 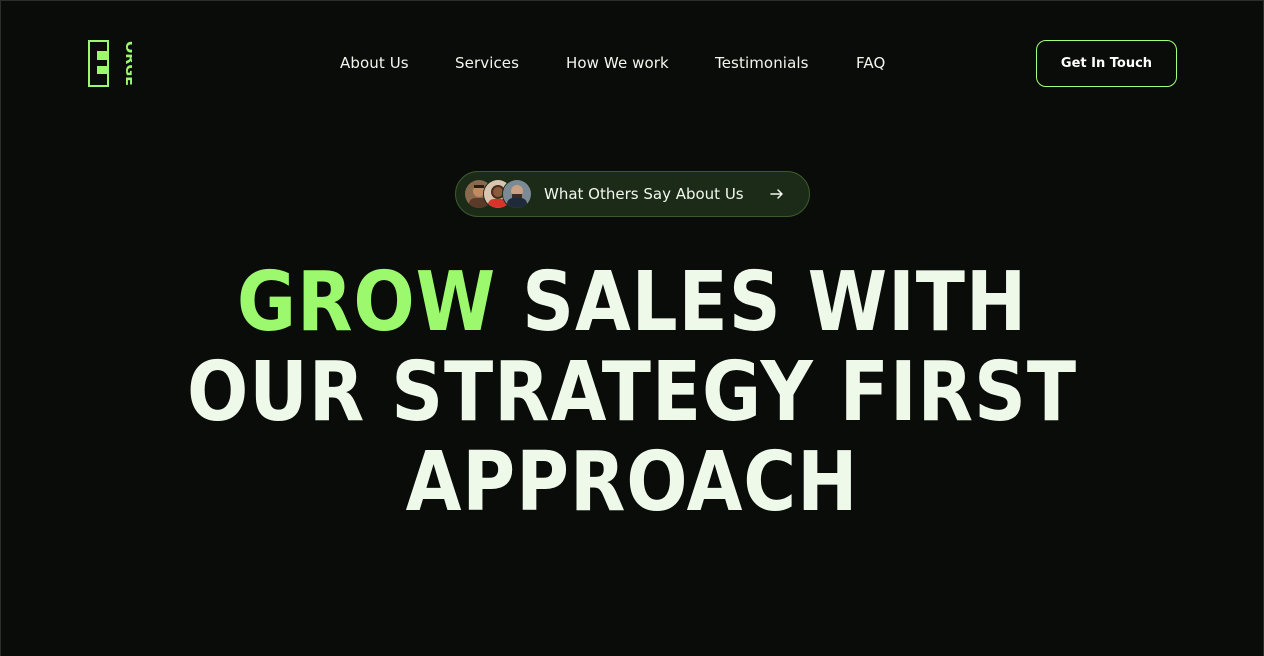 I want to click on get-in-touch-button: Get In Touch, so click(x=1106, y=63).